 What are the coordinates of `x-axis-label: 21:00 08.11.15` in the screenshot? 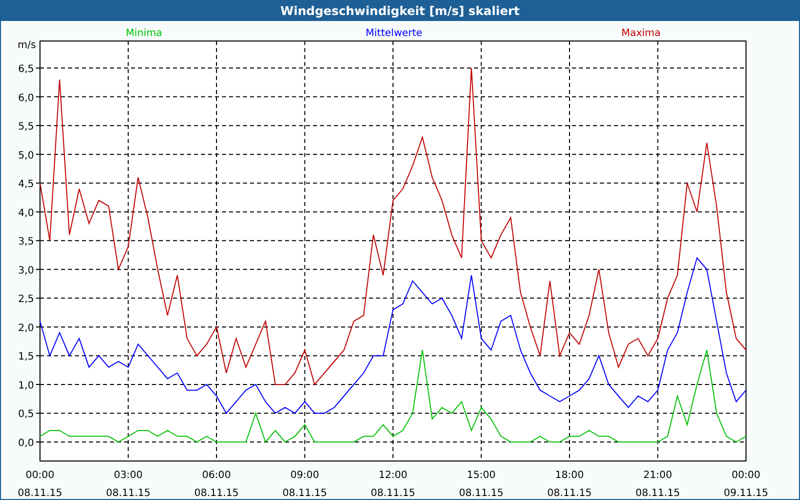 It's located at (657, 484).